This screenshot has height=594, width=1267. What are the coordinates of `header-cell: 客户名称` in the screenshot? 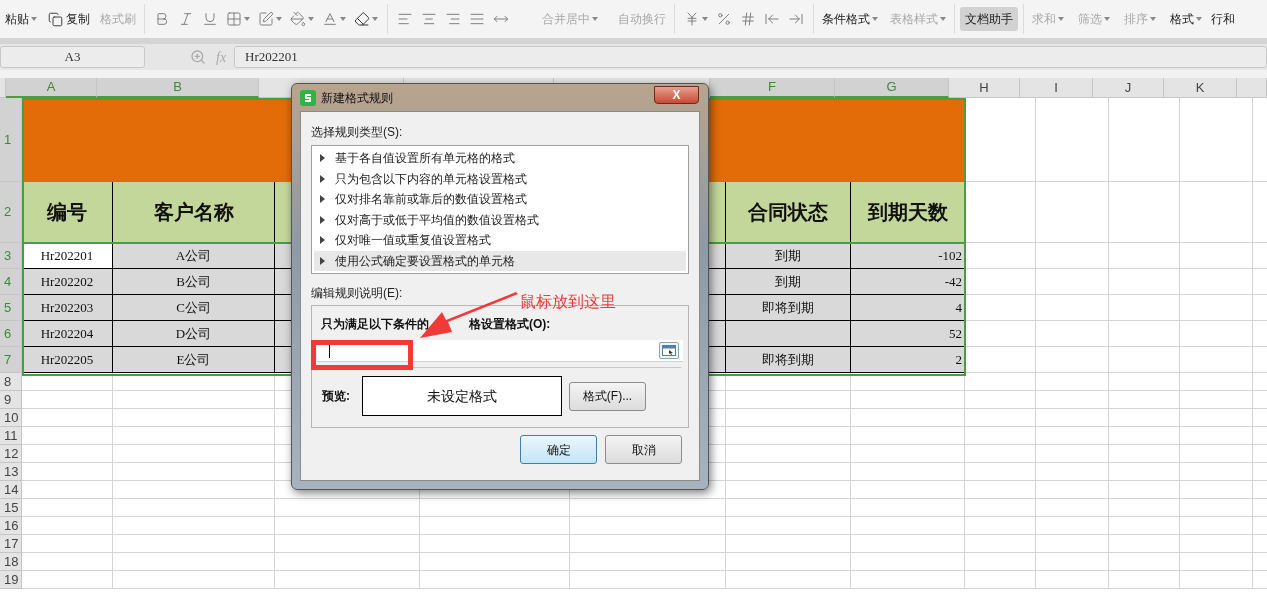 It's located at (194, 212).